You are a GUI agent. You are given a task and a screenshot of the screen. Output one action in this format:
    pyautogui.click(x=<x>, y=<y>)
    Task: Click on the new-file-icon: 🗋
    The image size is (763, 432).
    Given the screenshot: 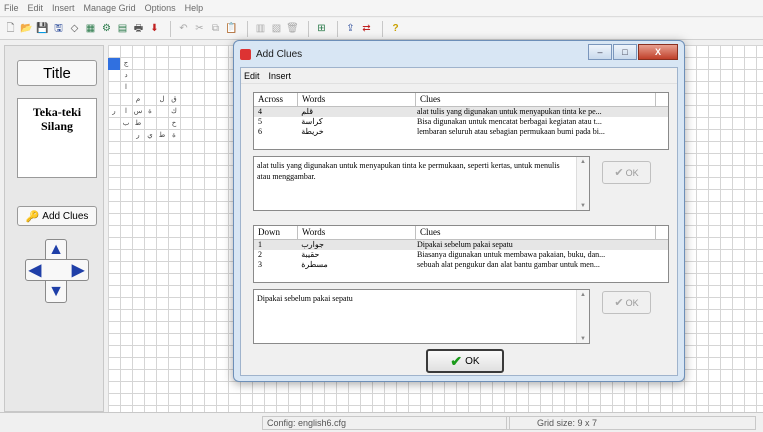 What is the action you would take?
    pyautogui.click(x=10, y=28)
    